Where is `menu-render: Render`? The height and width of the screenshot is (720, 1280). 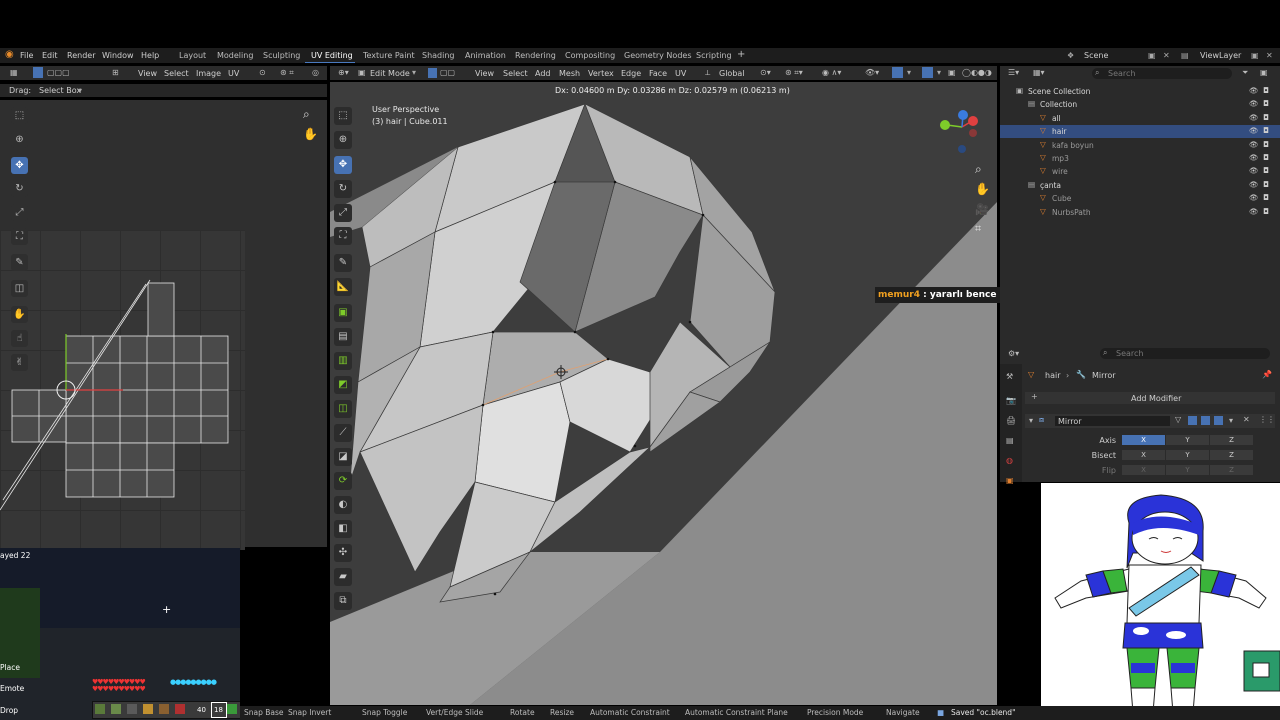 menu-render: Render is located at coordinates (81, 55).